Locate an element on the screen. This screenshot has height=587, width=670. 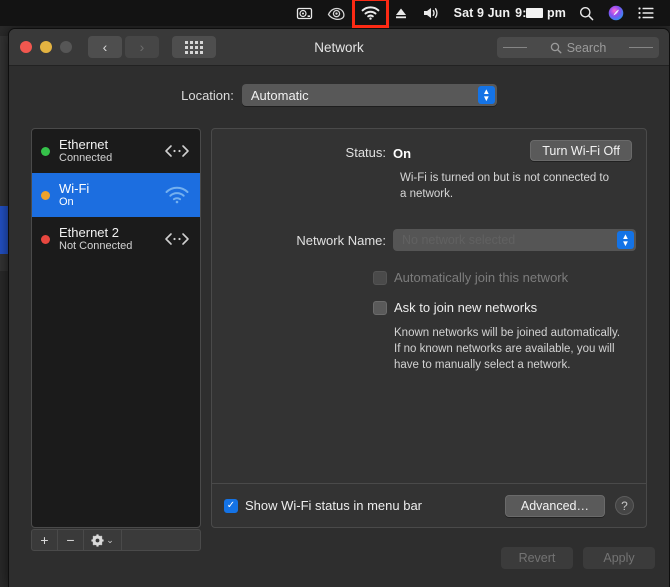
show-status-checkbox-row: ✓ Show Wi-Fi status in menu bar is located at coordinates (323, 505).